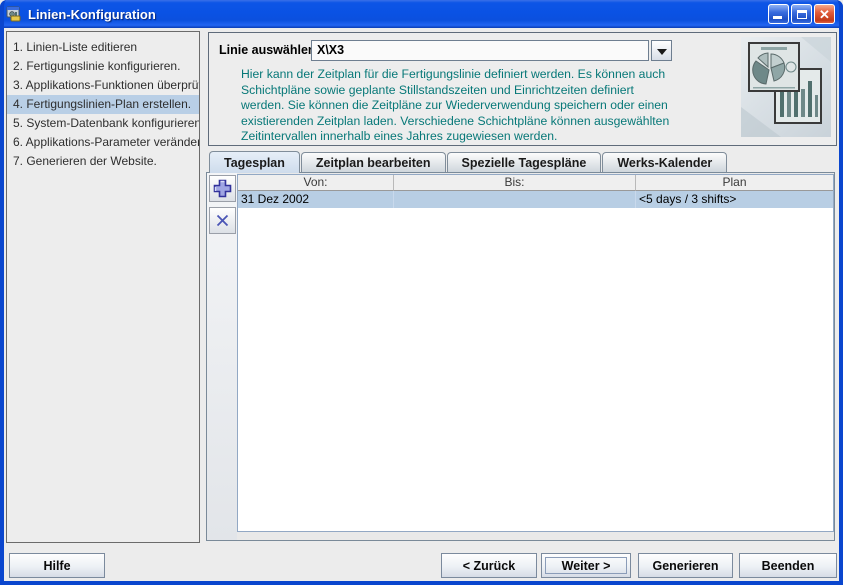 The height and width of the screenshot is (585, 843). I want to click on table-toolbar, so click(222, 356).